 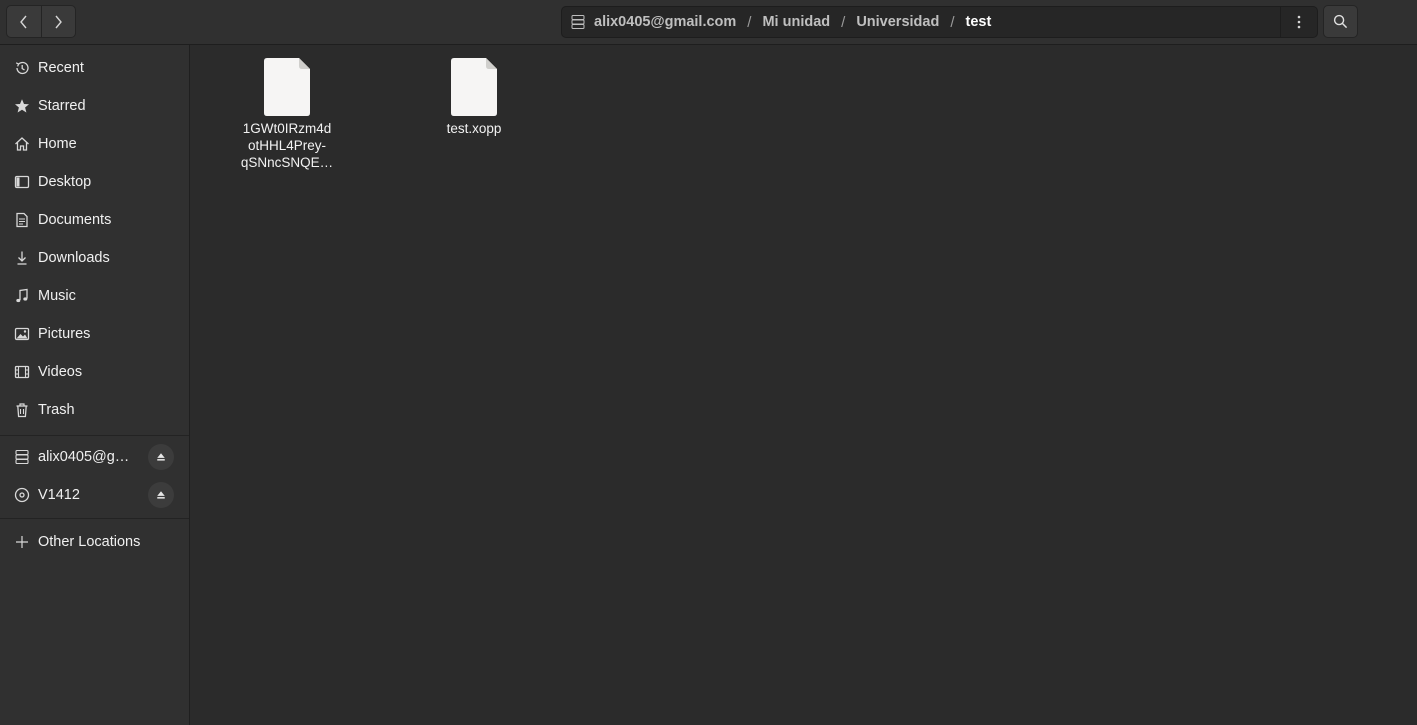 What do you see at coordinates (94, 106) in the screenshot?
I see `sidebar-item-starred: Starred` at bounding box center [94, 106].